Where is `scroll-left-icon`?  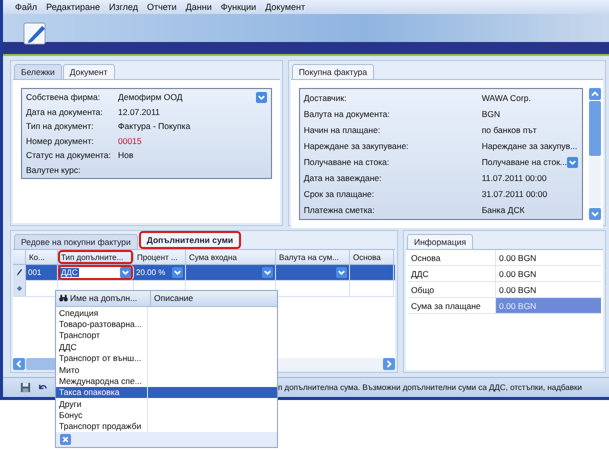 scroll-left-icon is located at coordinates (19, 364).